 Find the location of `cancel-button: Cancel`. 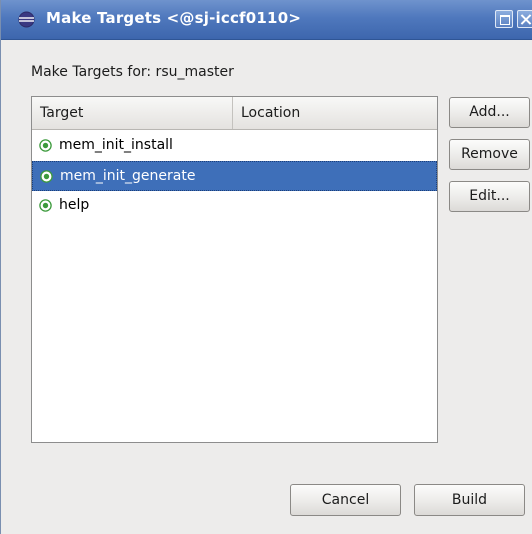

cancel-button: Cancel is located at coordinates (345, 500).